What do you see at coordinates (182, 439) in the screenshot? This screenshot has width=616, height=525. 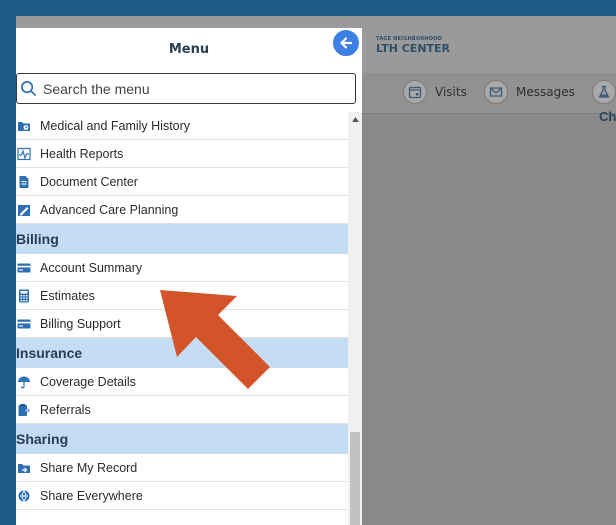 I see `section-header-sharing: Sharing` at bounding box center [182, 439].